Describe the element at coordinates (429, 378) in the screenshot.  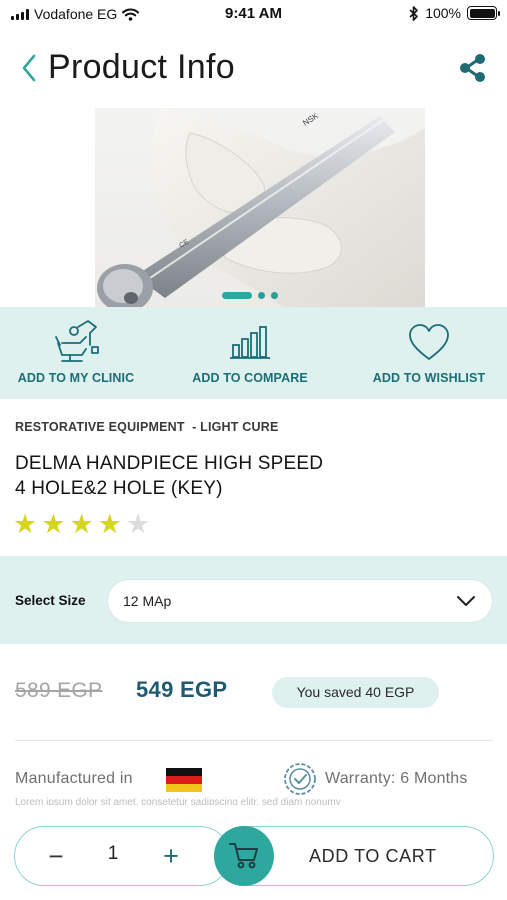
I see `add-to-wishlist-label: ADD TO WISHLIST` at that location.